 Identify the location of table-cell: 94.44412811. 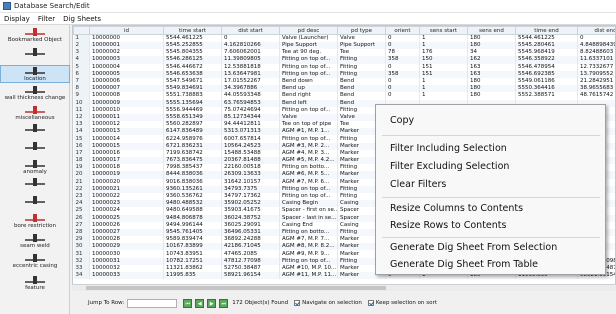
(250, 125).